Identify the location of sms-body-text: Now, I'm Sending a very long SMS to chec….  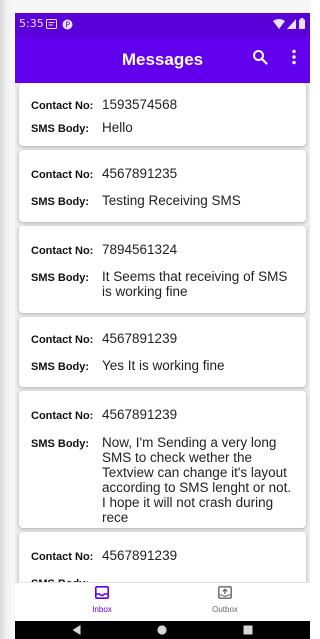
(197, 480).